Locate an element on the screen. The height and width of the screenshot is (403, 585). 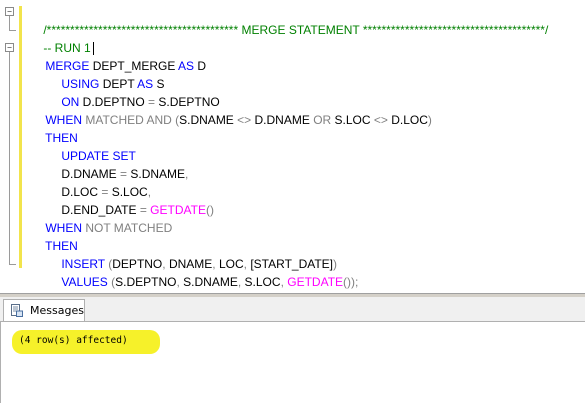
operator-text: NOT MATCHED is located at coordinates (127, 228).